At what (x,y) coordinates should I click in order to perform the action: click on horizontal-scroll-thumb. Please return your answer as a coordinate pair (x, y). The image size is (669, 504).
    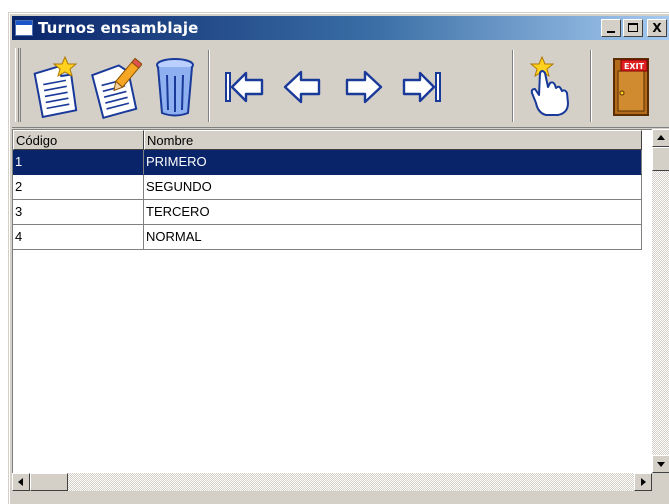
    Looking at the image, I should click on (49, 482).